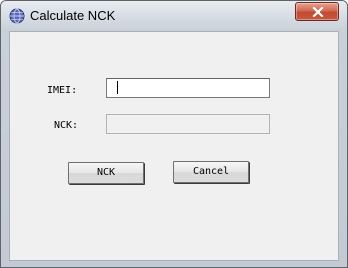  I want to click on close-button, so click(317, 11).